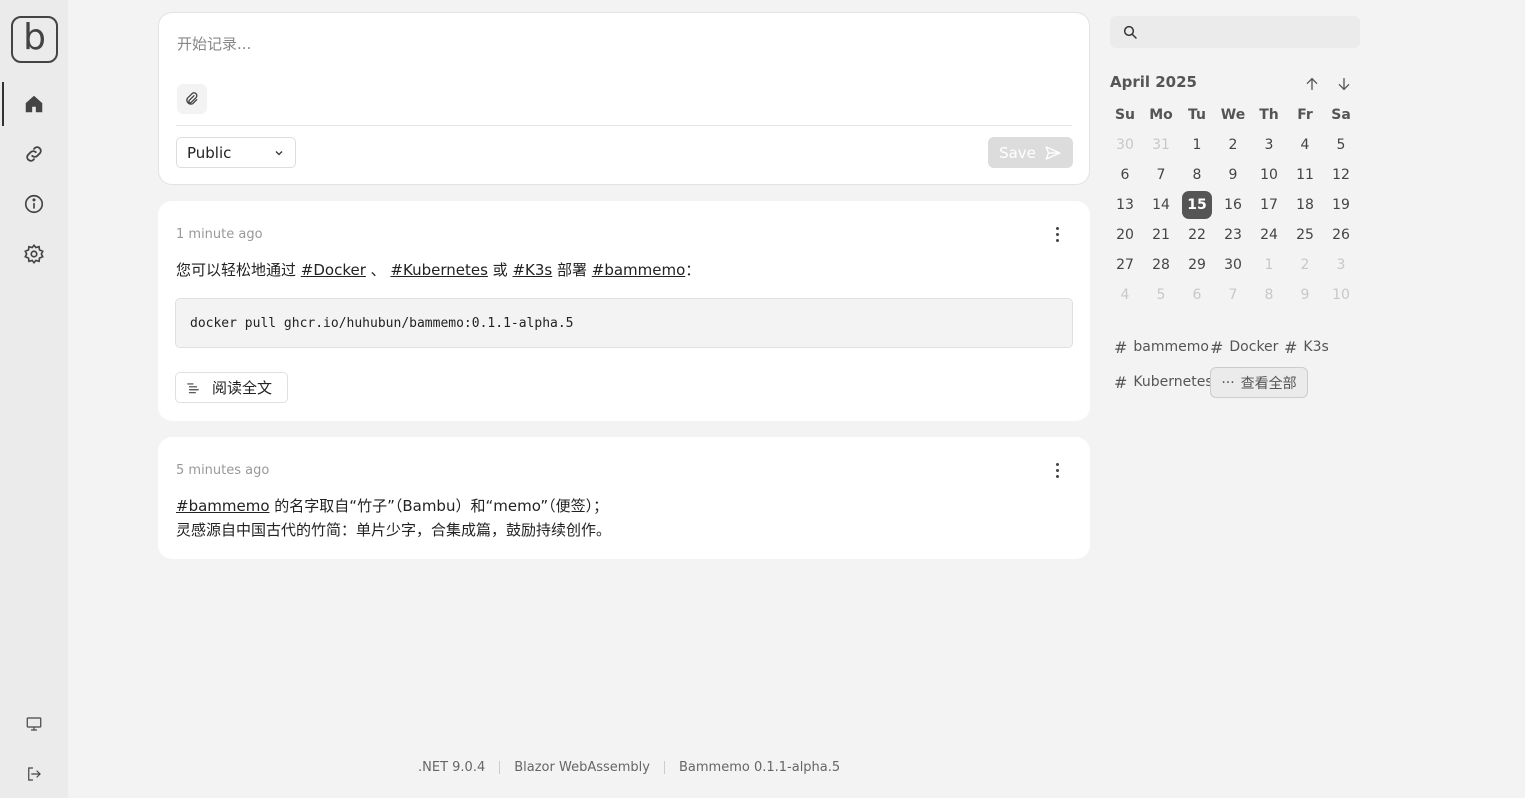 Image resolution: width=1525 pixels, height=798 pixels. I want to click on sidebar-item-logout, so click(34, 774).